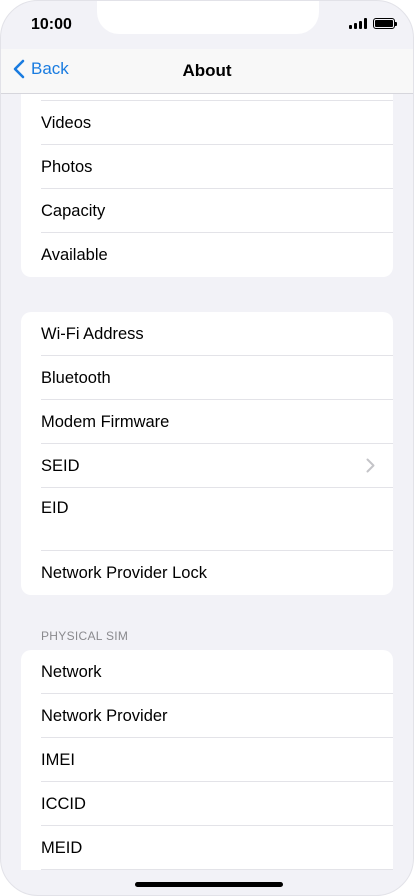 Image resolution: width=414 pixels, height=896 pixels. I want to click on home-indicator, so click(209, 884).